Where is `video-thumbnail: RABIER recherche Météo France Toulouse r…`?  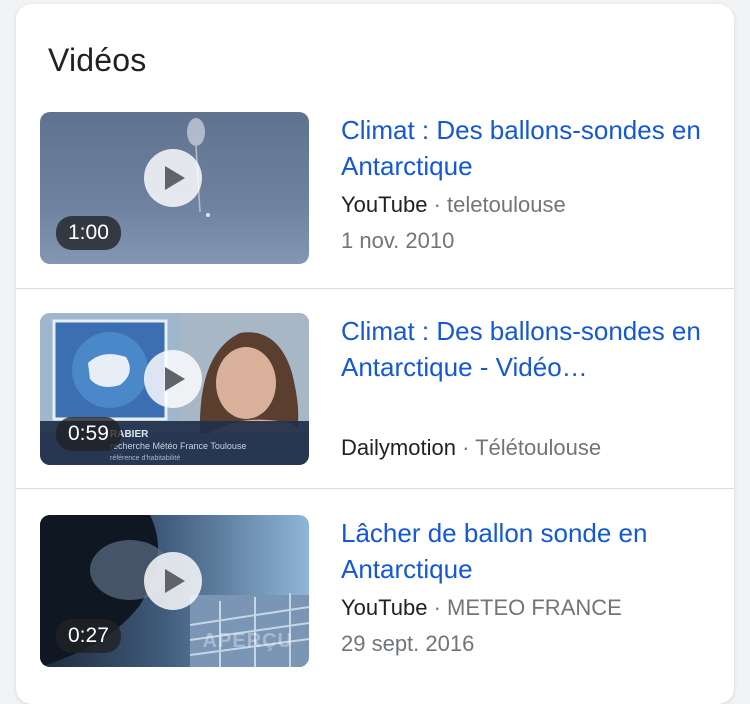 video-thumbnail: RABIER recherche Météo France Toulouse r… is located at coordinates (174, 389).